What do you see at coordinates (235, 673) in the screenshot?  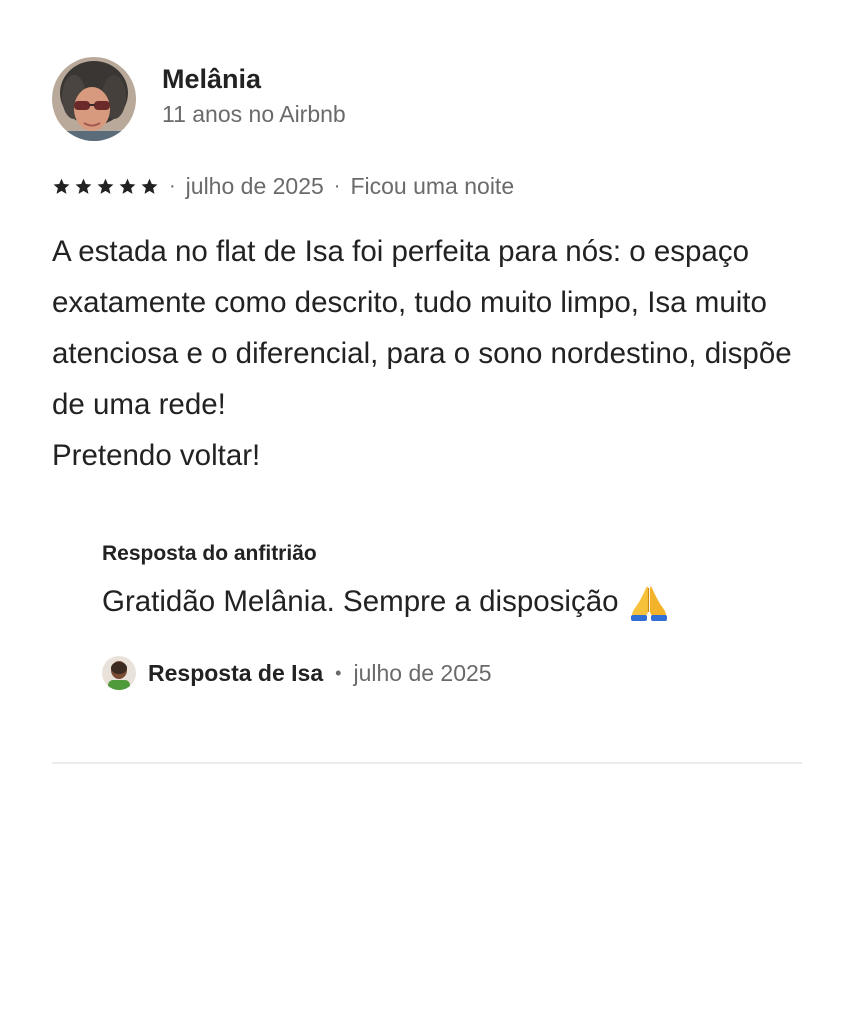 I see `host-response-author: Resposta de Isa` at bounding box center [235, 673].